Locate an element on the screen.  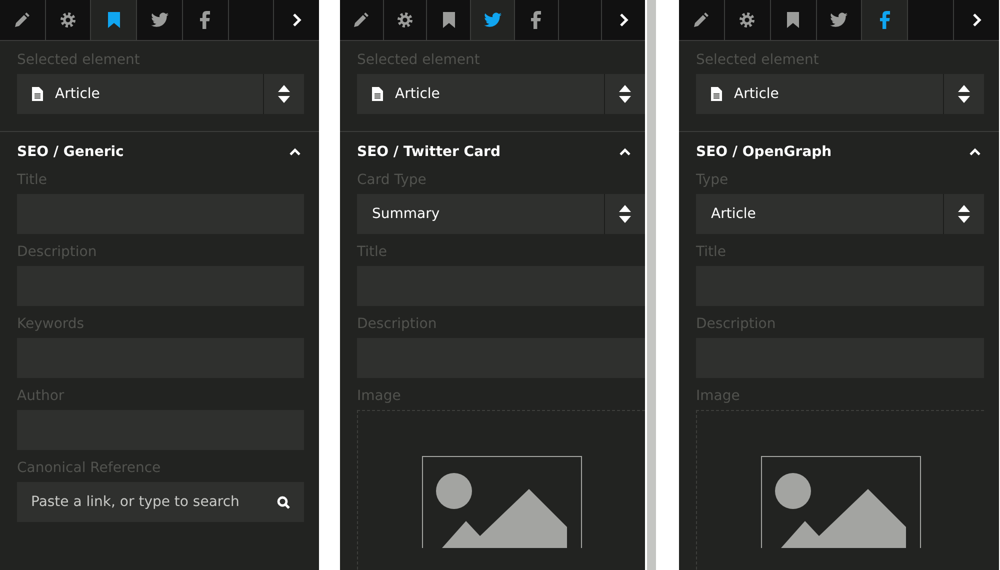
select-dropdown: Summary is located at coordinates (501, 214).